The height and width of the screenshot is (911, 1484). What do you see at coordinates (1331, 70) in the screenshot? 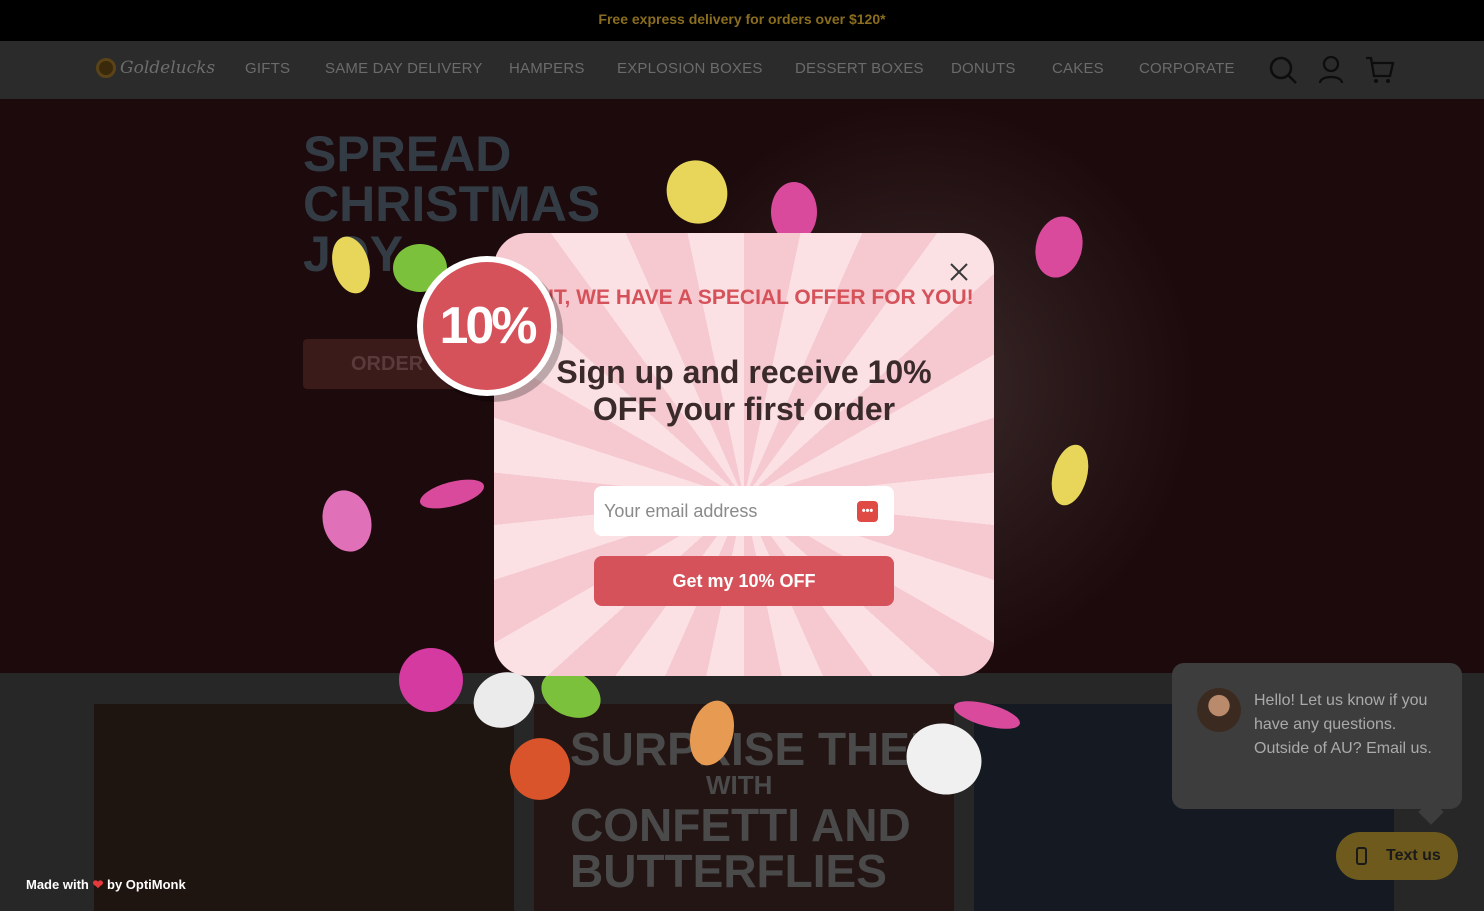
I see `account-icon` at bounding box center [1331, 70].